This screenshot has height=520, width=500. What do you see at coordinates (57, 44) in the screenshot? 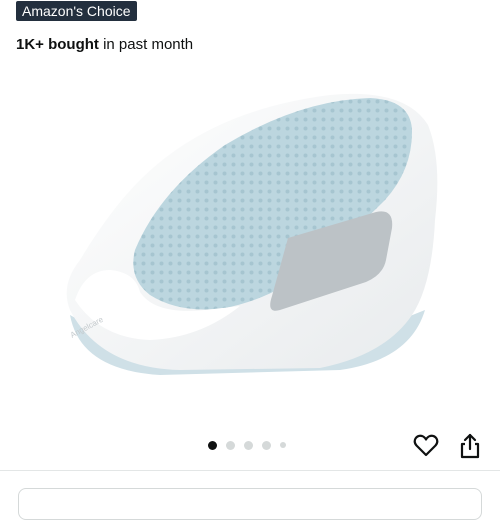
I see `purchase-count: 1K+ bought` at bounding box center [57, 44].